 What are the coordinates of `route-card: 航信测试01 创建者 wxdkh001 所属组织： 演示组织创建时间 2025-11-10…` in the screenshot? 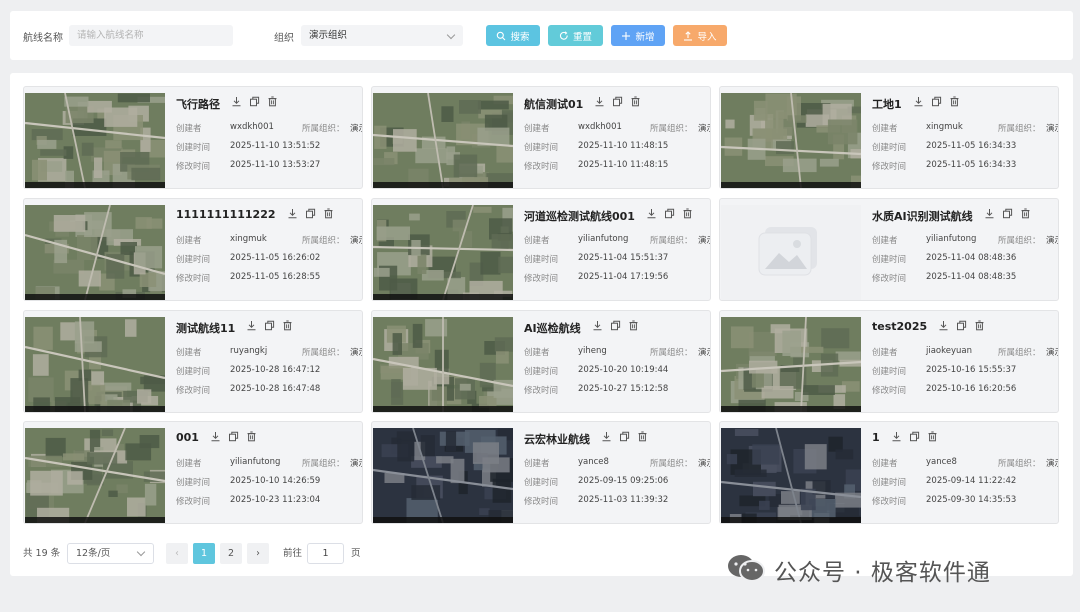 It's located at (541, 137).